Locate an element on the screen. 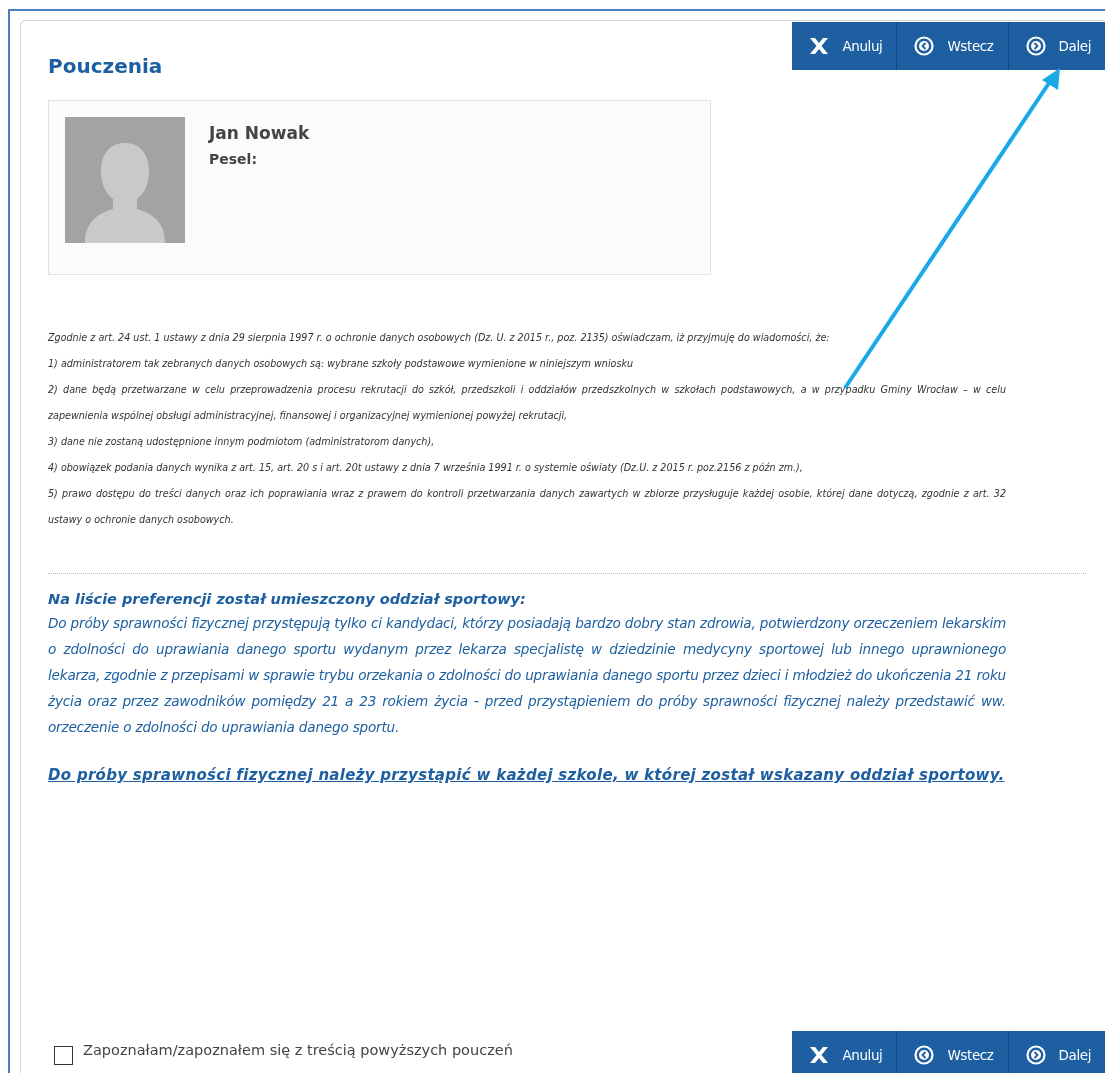 Image resolution: width=1105 pixels, height=1073 pixels. consent-checkbox is located at coordinates (63, 1055).